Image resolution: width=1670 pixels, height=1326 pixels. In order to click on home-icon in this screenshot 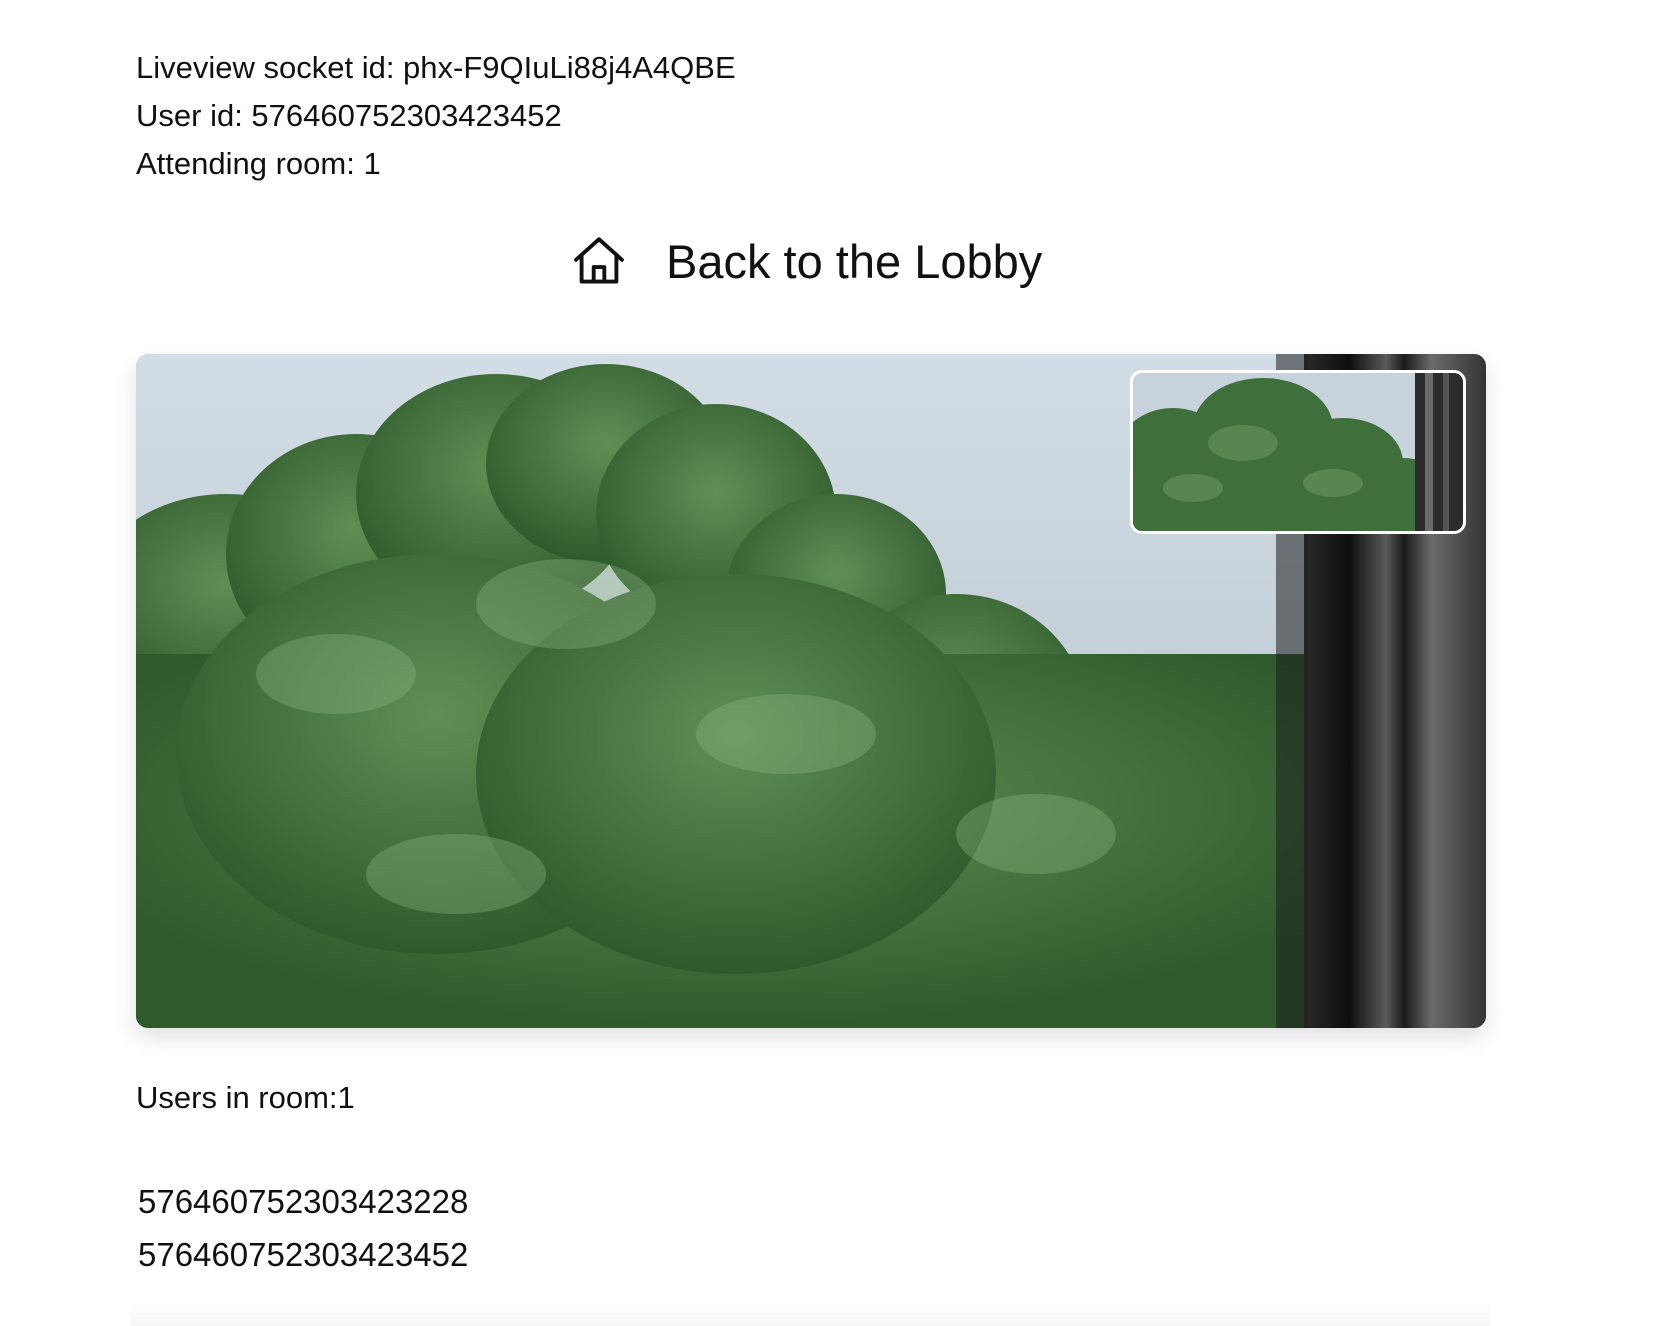, I will do `click(599, 261)`.